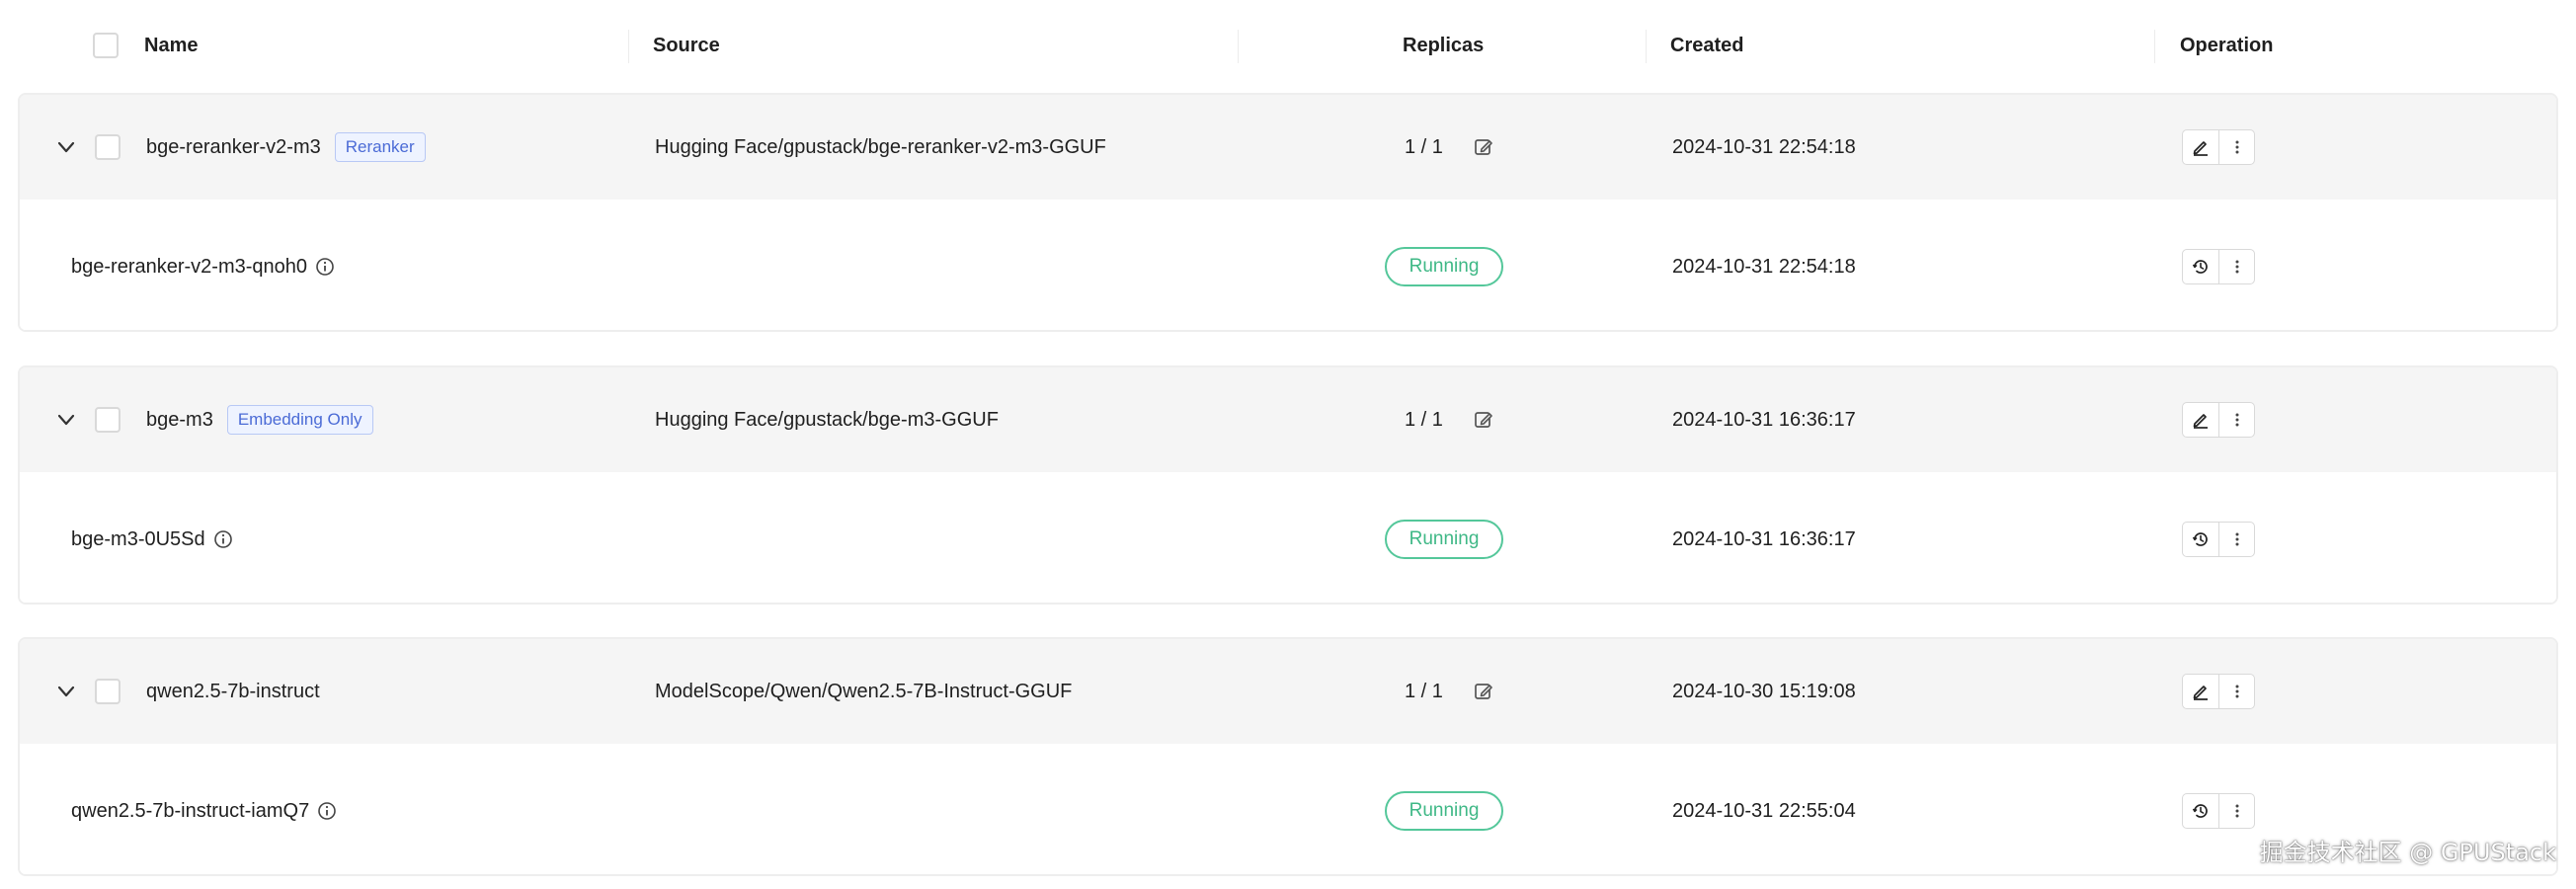 Image resolution: width=2576 pixels, height=889 pixels. What do you see at coordinates (1764, 419) in the screenshot?
I see `created-time: 2024-10-31 16:36:17` at bounding box center [1764, 419].